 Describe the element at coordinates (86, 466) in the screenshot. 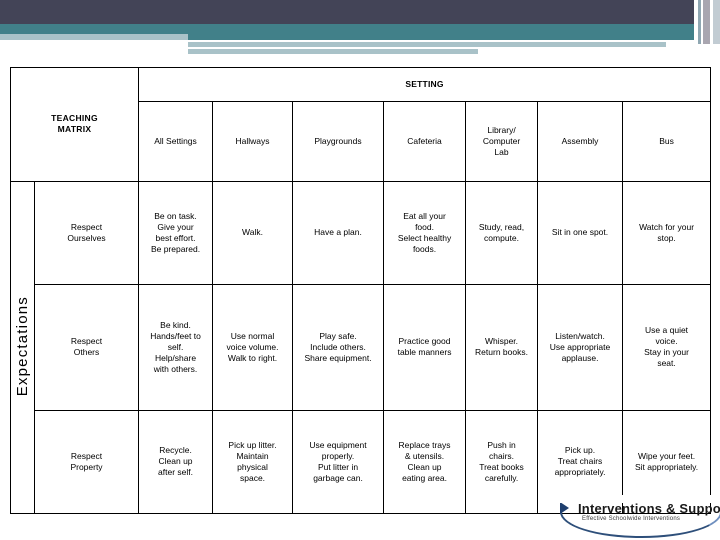

I see `row-label-line2: Property` at that location.